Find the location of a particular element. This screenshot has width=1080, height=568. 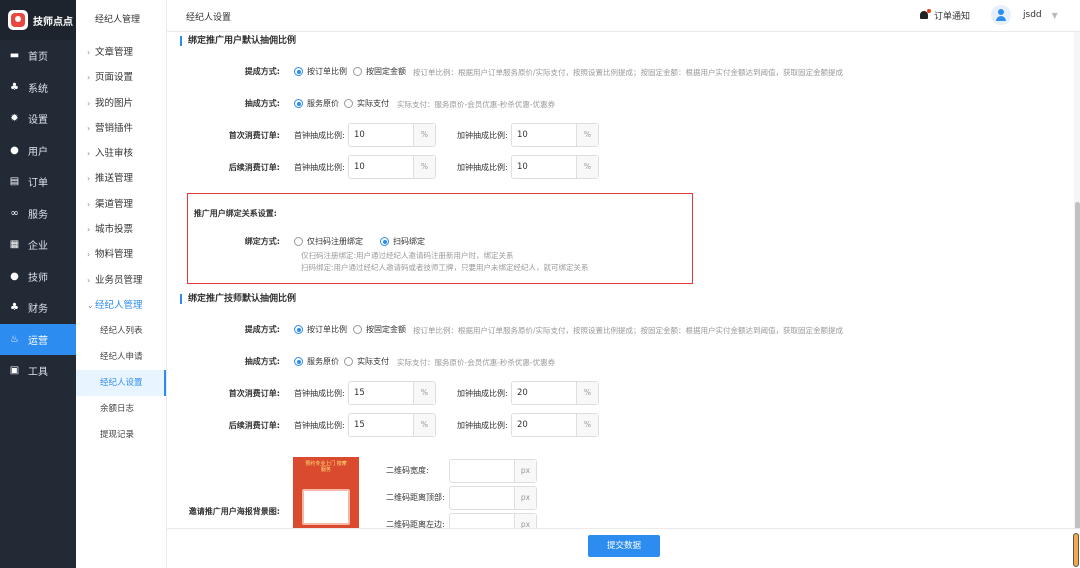

nav-item-label: 服务 is located at coordinates (38, 215).